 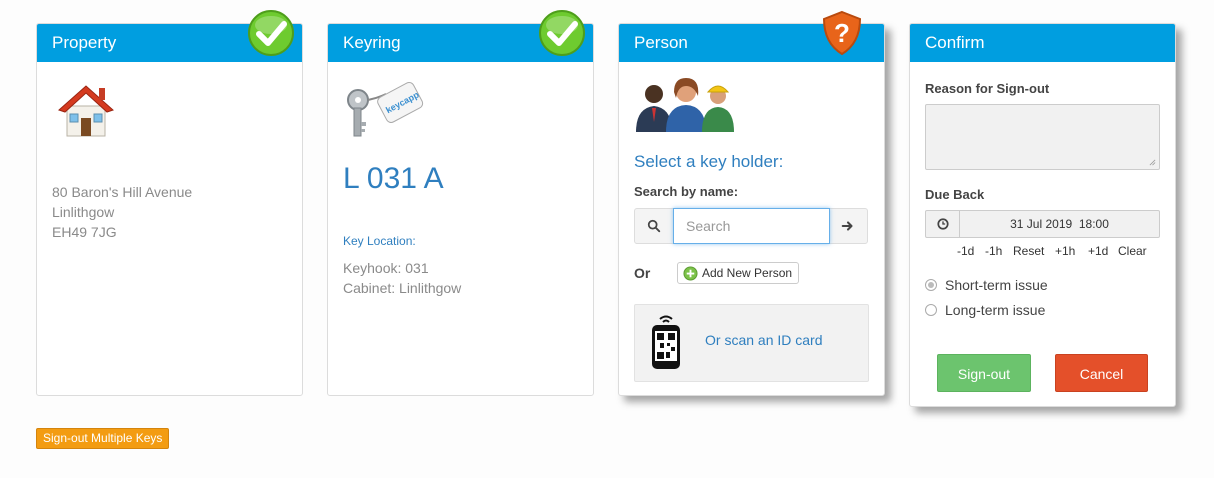 I want to click on cabinet-value: Cabinet: Linlithgow, so click(x=402, y=288).